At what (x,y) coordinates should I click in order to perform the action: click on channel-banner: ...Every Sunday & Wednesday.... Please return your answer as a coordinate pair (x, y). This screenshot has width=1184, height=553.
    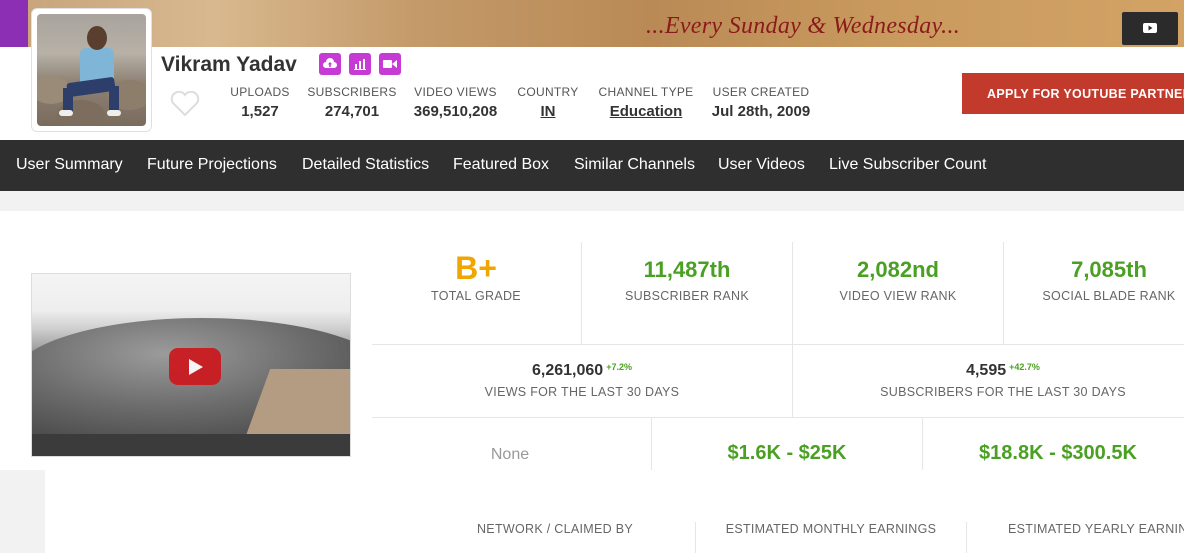
    Looking at the image, I should click on (592, 23).